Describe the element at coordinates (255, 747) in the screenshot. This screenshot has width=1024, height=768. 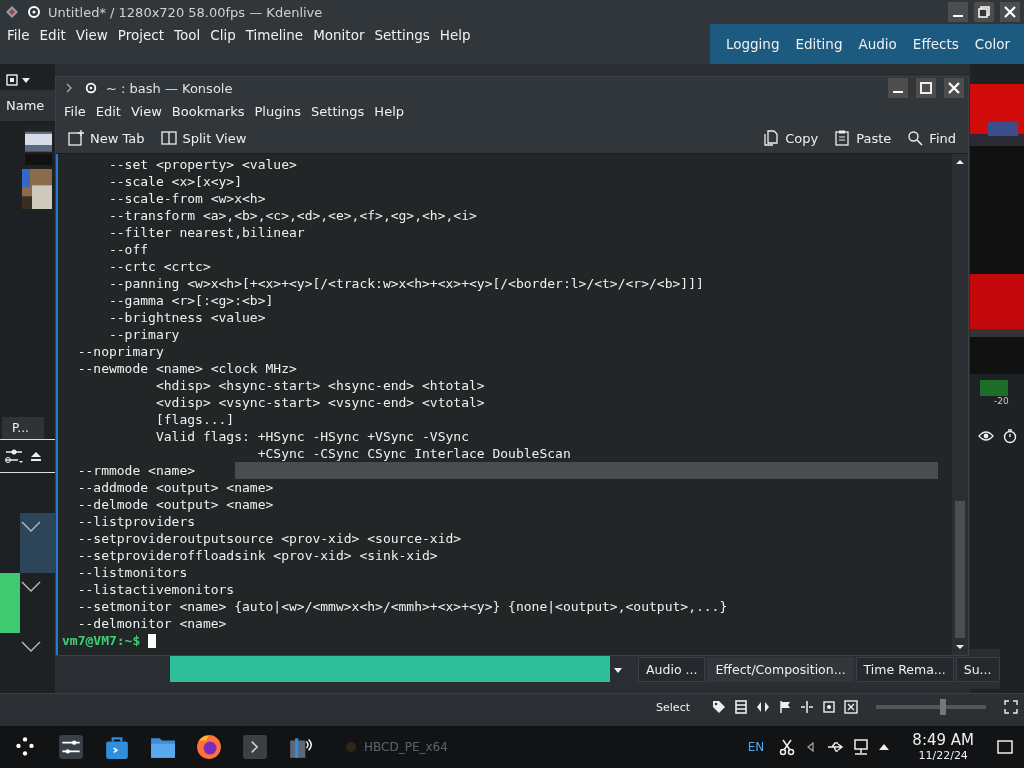
I see `terminal-icon` at that location.